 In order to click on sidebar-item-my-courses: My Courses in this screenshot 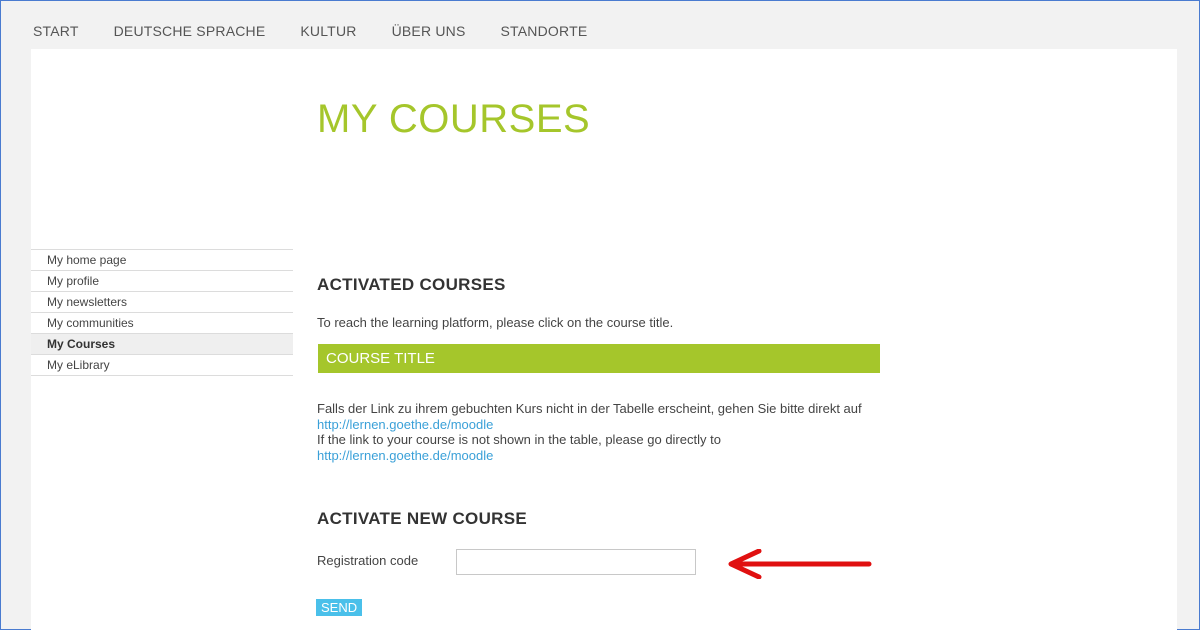, I will do `click(162, 344)`.